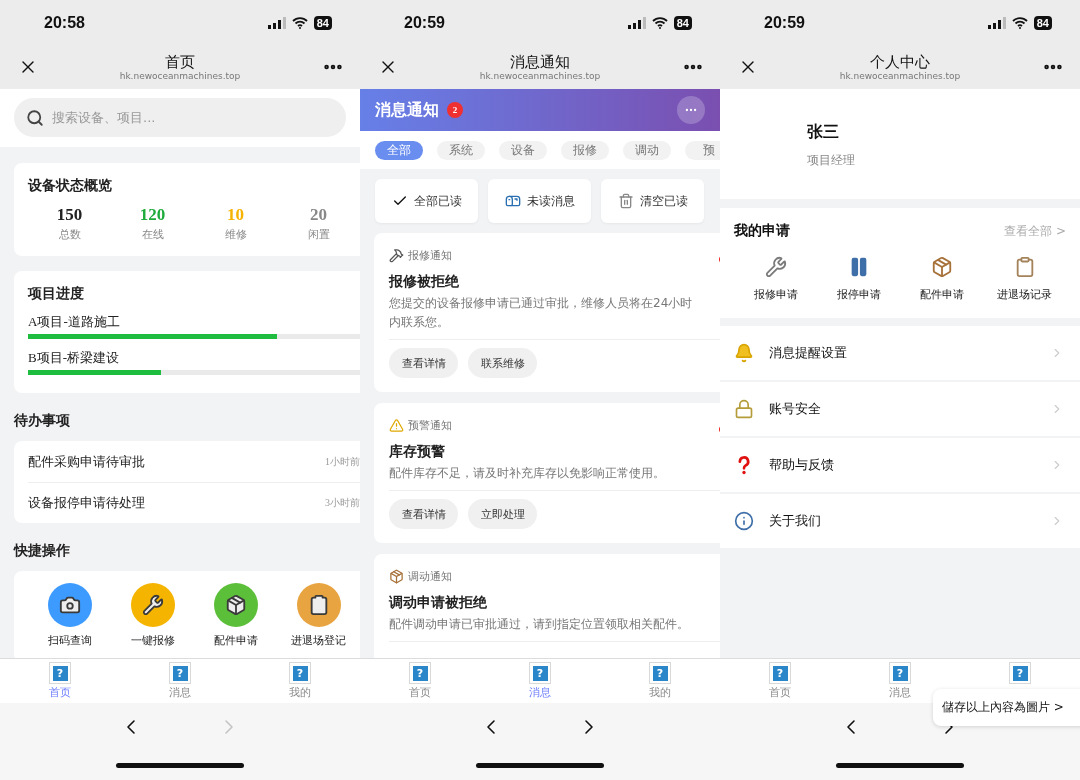 The image size is (1080, 780). Describe the element at coordinates (69, 215) in the screenshot. I see `stat-value: 150` at that location.